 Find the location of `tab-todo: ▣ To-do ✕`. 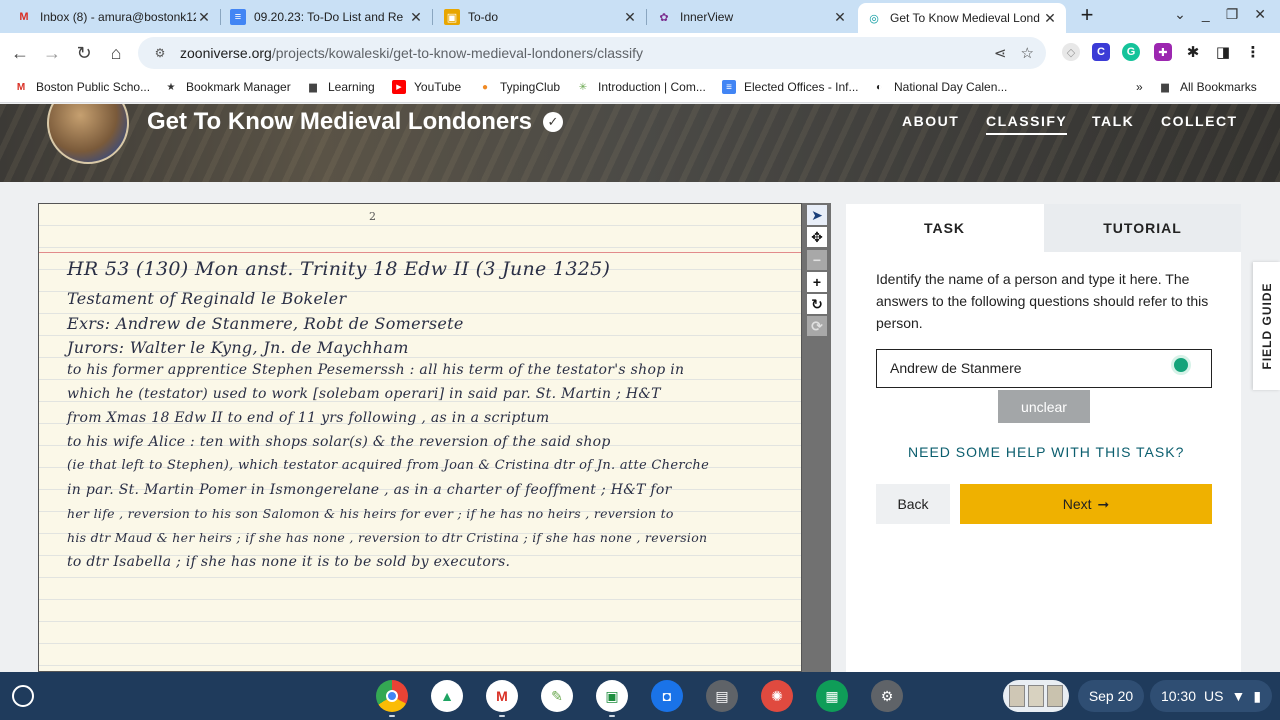

tab-todo: ▣ To-do ✕ is located at coordinates (541, 17).